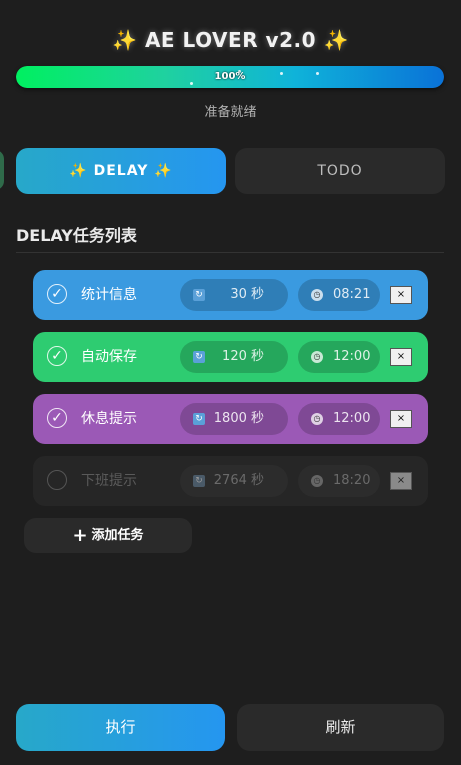  I want to click on plus-icon: +, so click(80, 535).